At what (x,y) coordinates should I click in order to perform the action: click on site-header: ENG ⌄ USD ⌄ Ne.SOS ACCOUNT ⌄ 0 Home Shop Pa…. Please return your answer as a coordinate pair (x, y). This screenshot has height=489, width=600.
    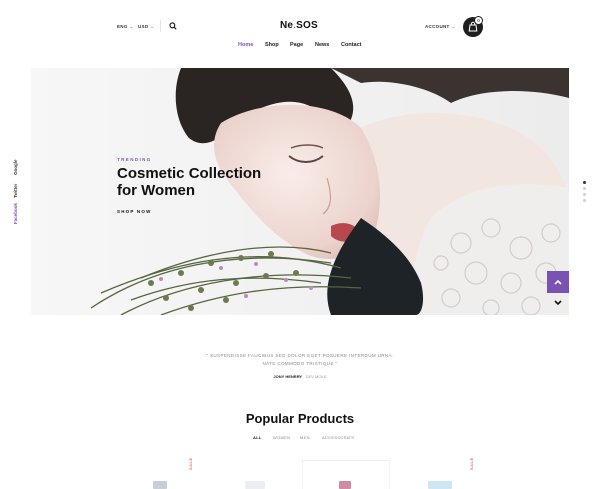
    Looking at the image, I should click on (300, 30).